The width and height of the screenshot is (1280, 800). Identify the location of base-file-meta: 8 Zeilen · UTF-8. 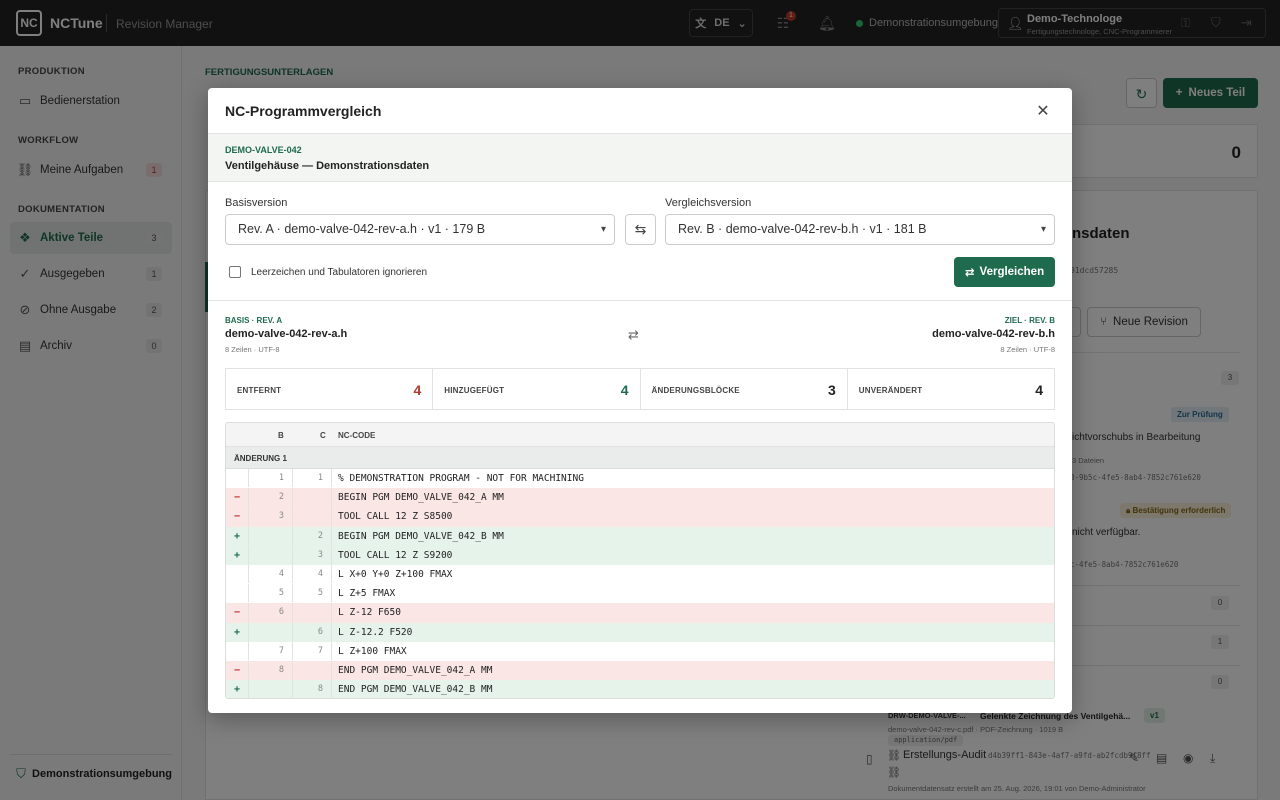
(252, 349).